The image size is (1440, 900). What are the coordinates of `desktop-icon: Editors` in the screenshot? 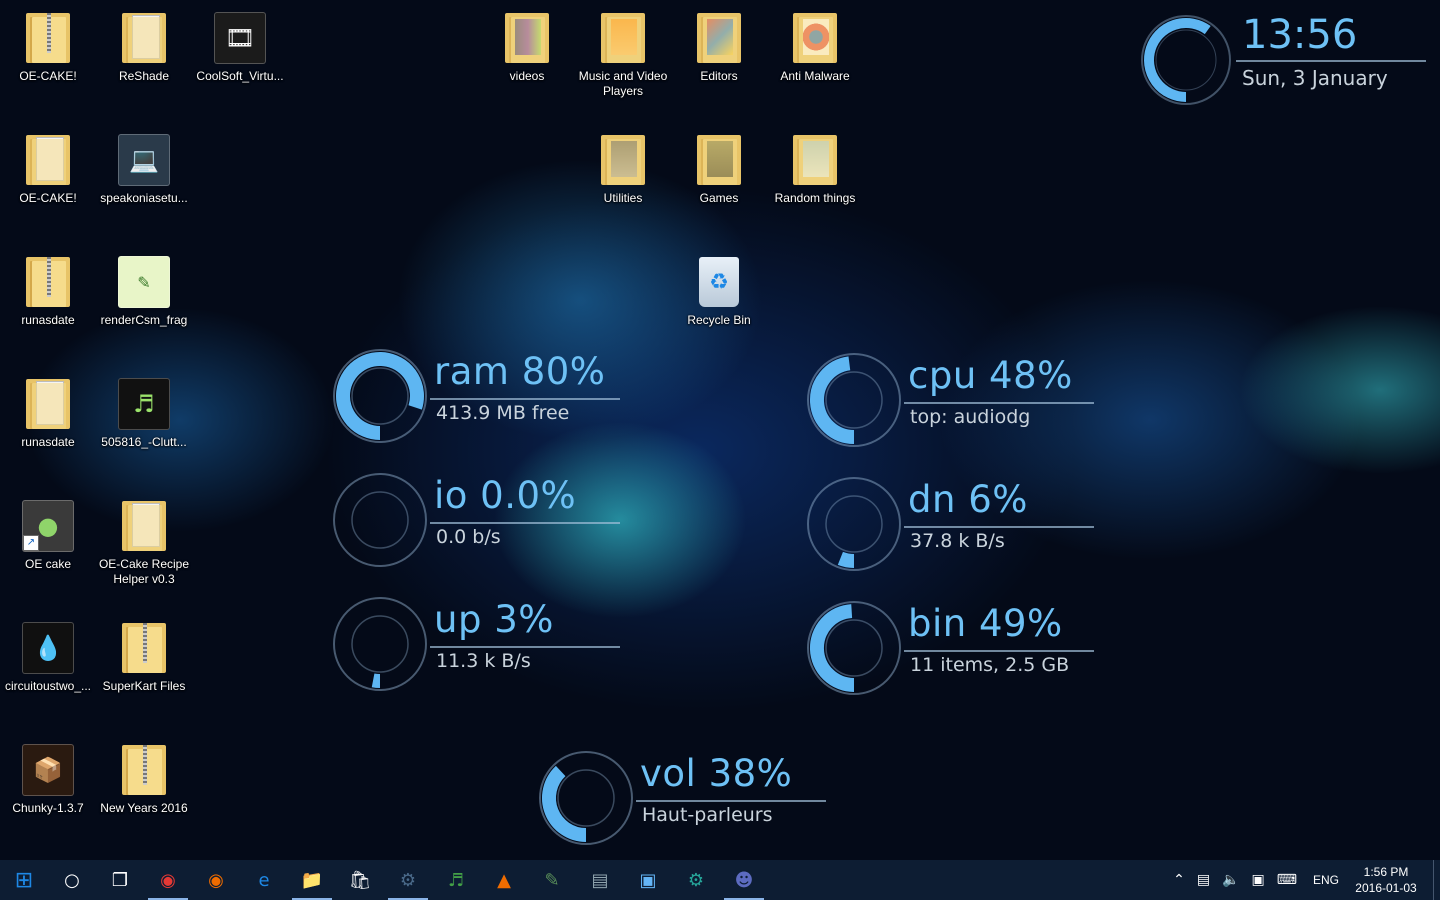 It's located at (719, 44).